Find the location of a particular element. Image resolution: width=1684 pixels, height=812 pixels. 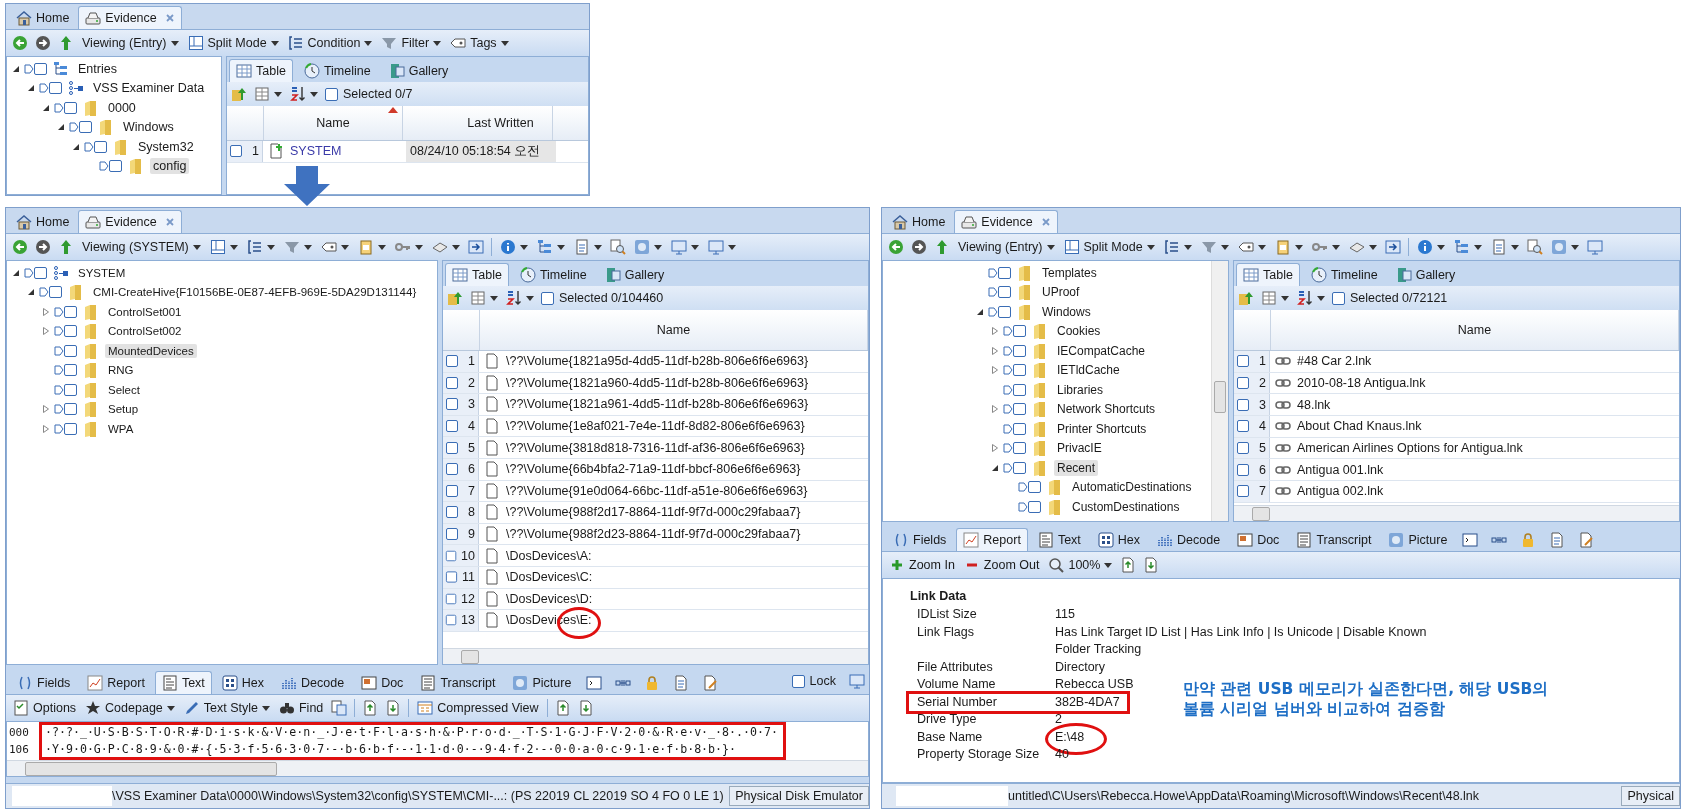

tab: Report is located at coordinates (116, 682).